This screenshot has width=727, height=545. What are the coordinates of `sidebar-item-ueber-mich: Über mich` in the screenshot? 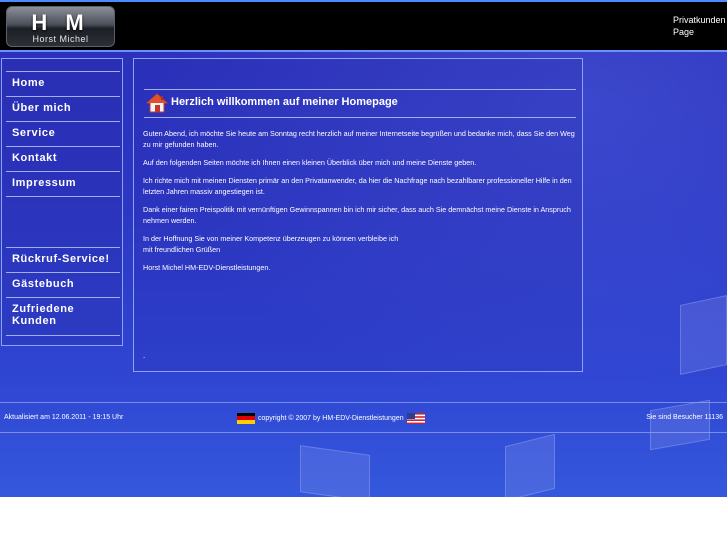 It's located at (63, 108).